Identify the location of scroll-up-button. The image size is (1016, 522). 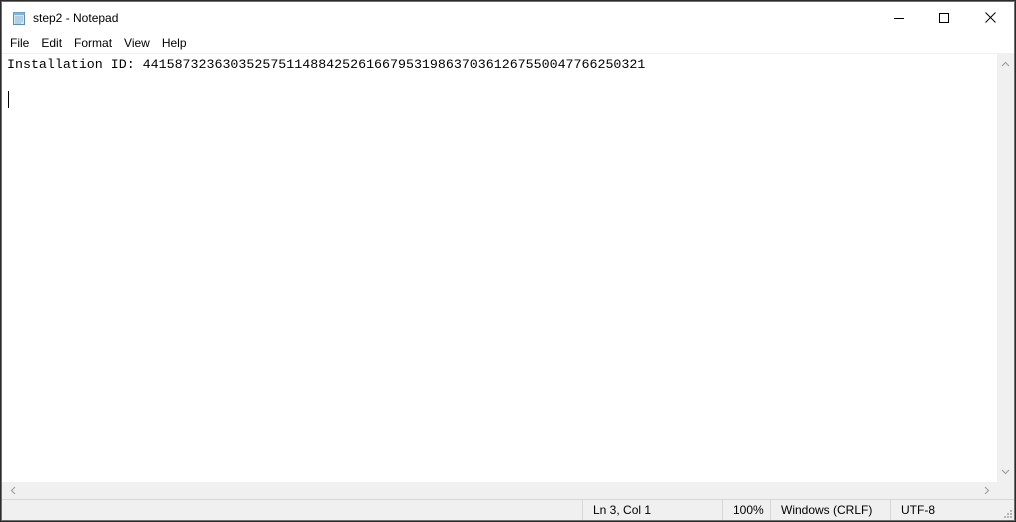
(1005, 63).